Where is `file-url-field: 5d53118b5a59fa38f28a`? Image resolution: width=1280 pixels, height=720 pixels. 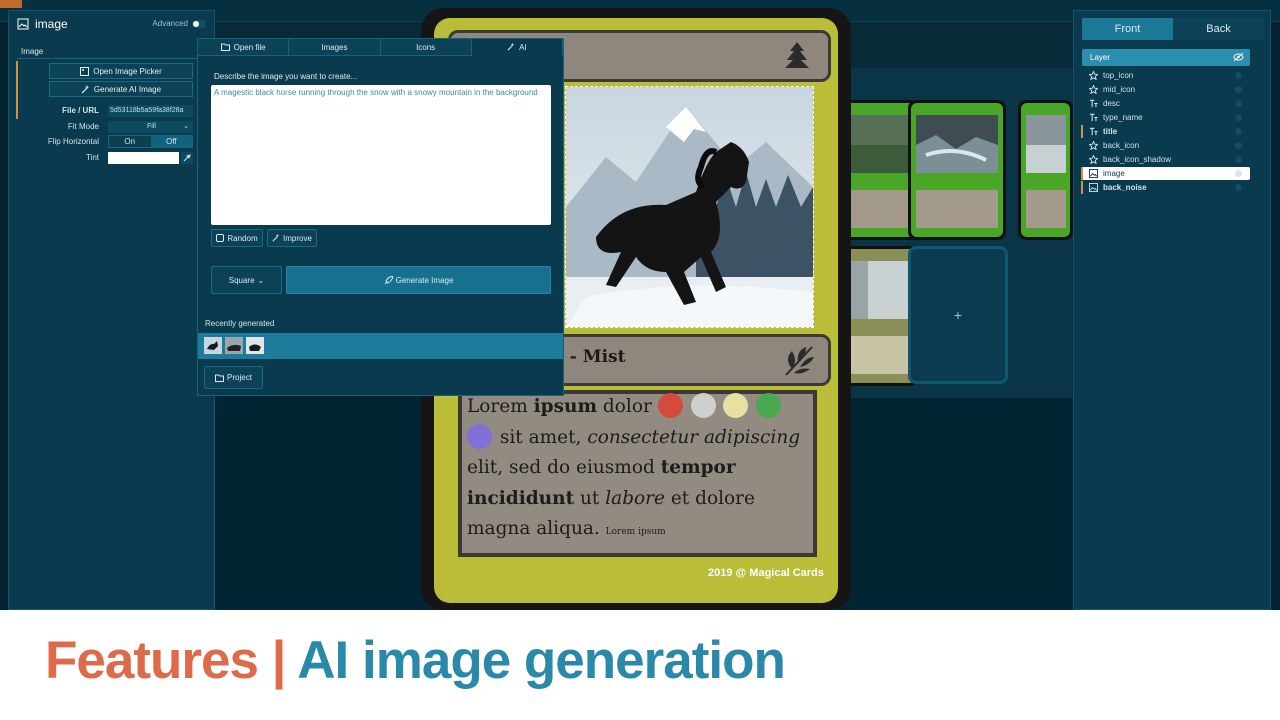
file-url-field: 5d53118b5a59fa38f28a is located at coordinates (150, 111).